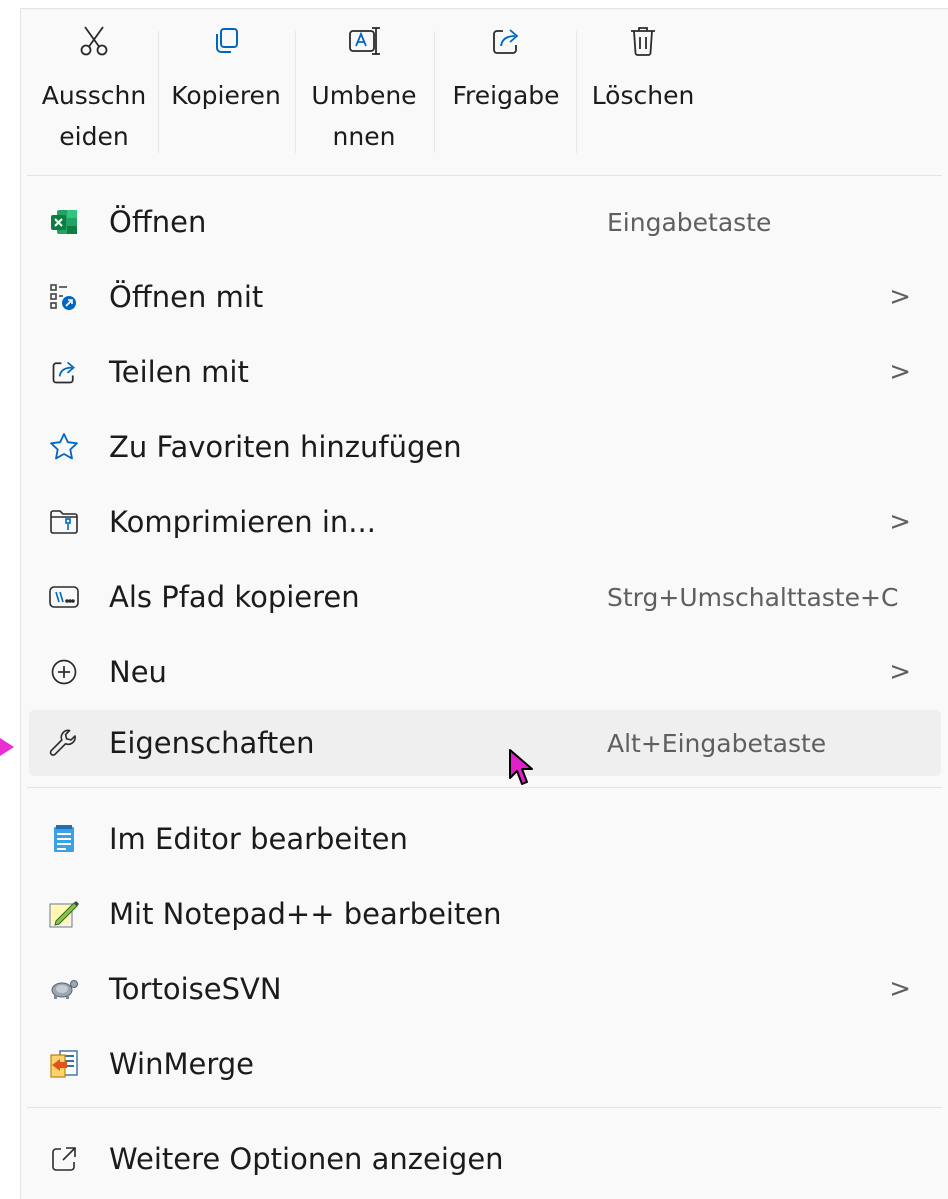  What do you see at coordinates (212, 743) in the screenshot?
I see `menu-item-label: Eigenschaften` at bounding box center [212, 743].